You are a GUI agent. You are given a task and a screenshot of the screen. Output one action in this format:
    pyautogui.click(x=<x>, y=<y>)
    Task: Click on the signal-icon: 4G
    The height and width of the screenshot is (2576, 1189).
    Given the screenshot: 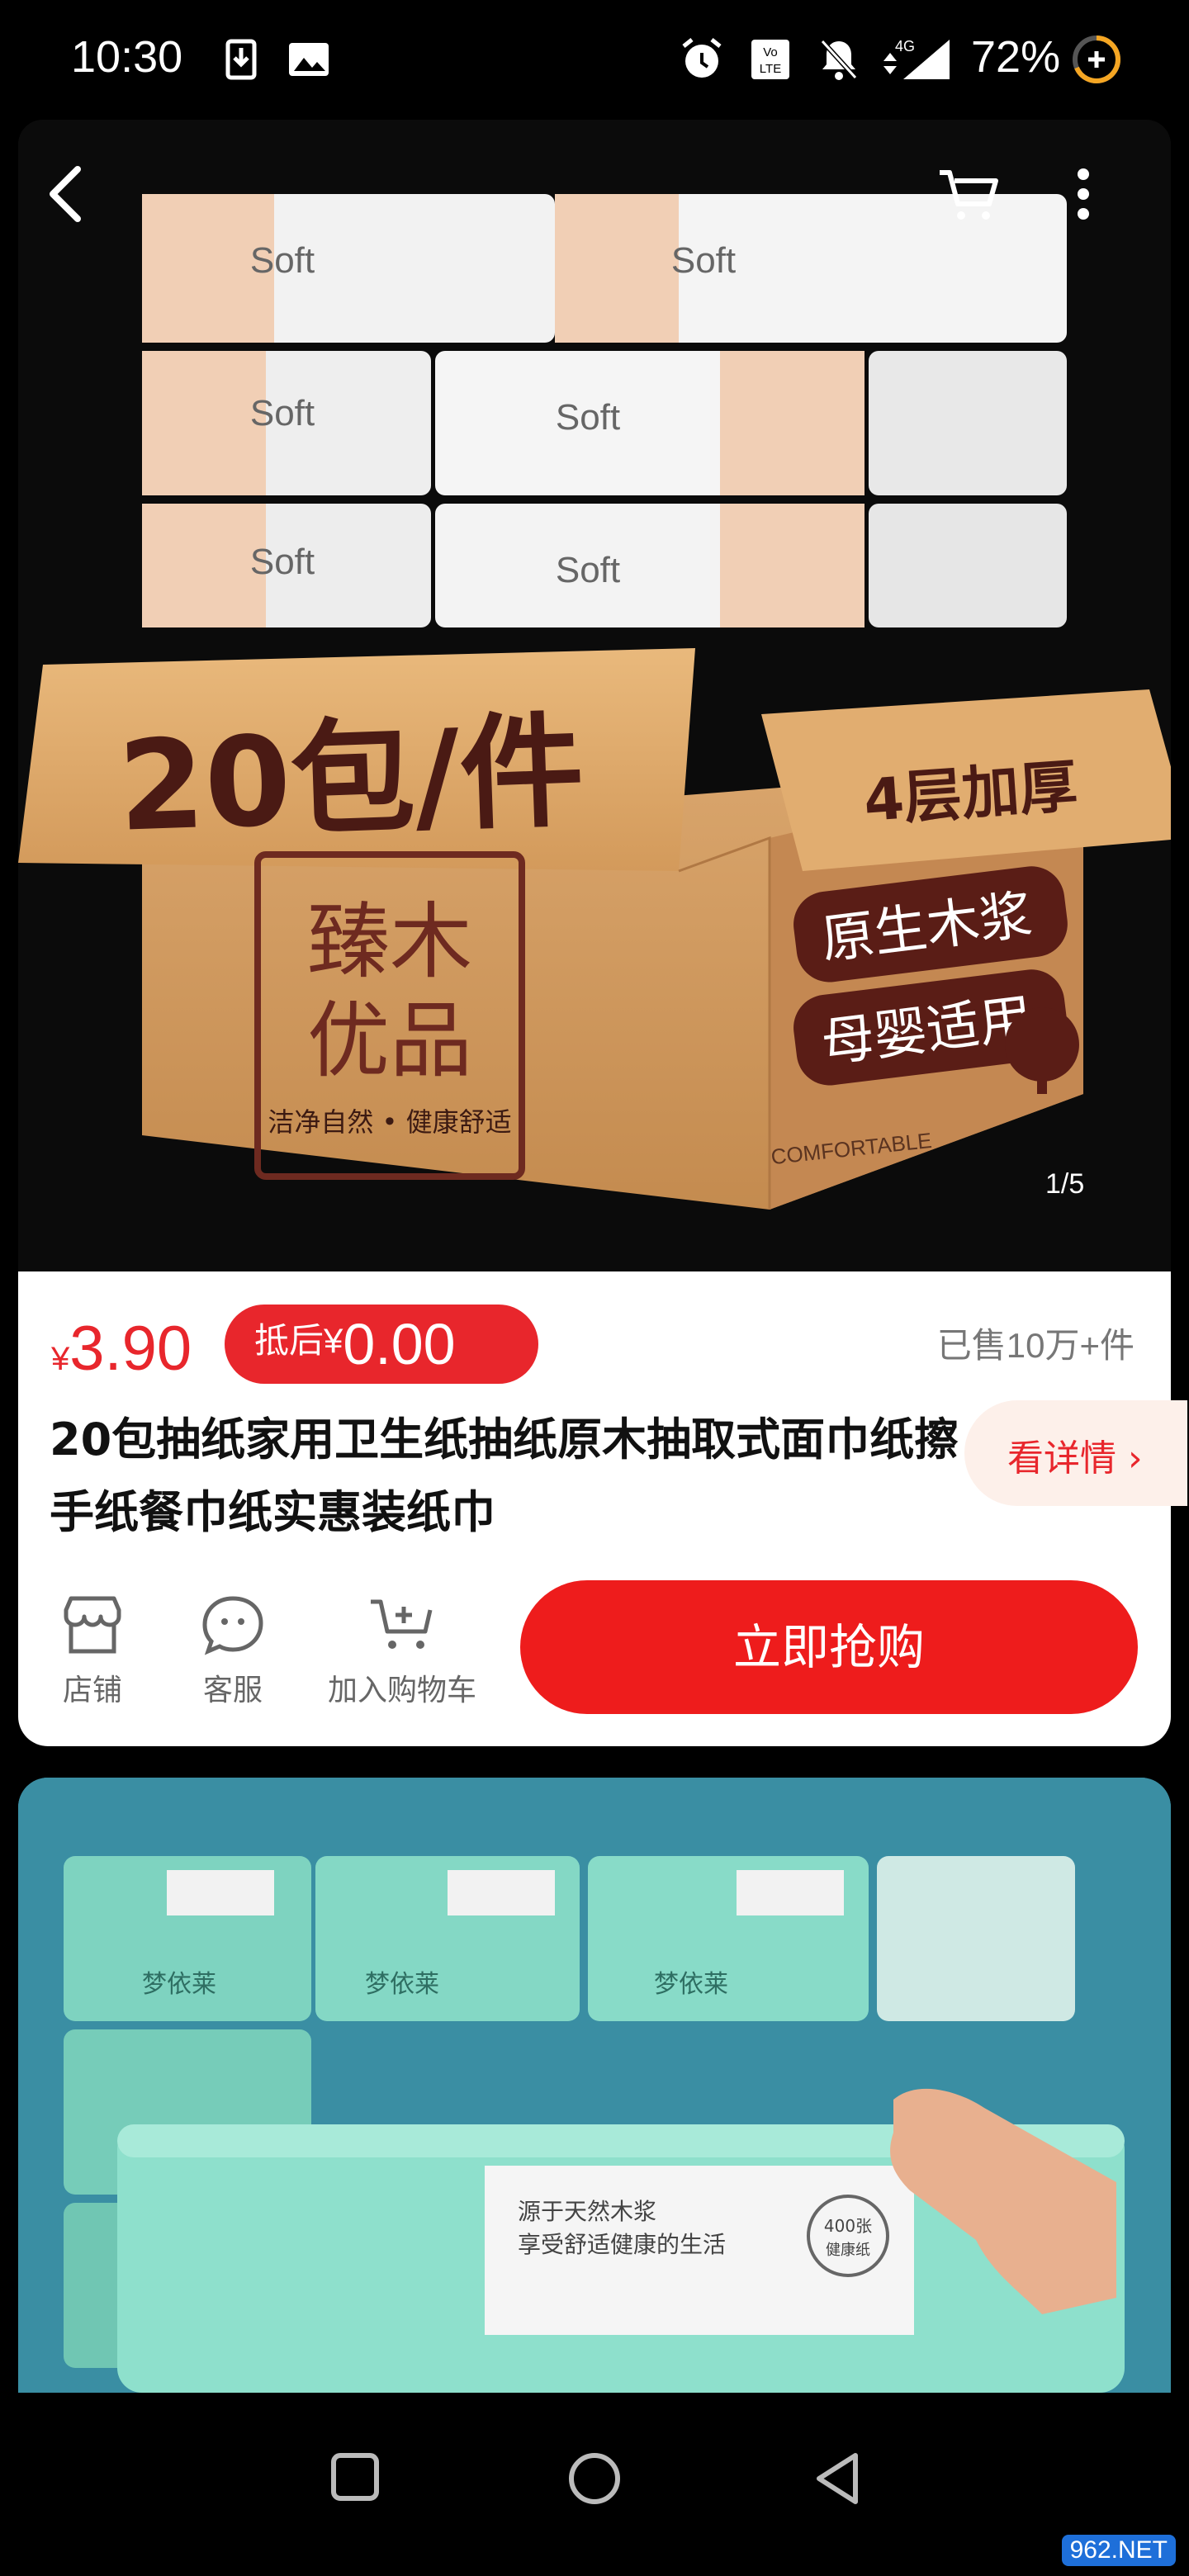 What is the action you would take?
    pyautogui.click(x=916, y=58)
    